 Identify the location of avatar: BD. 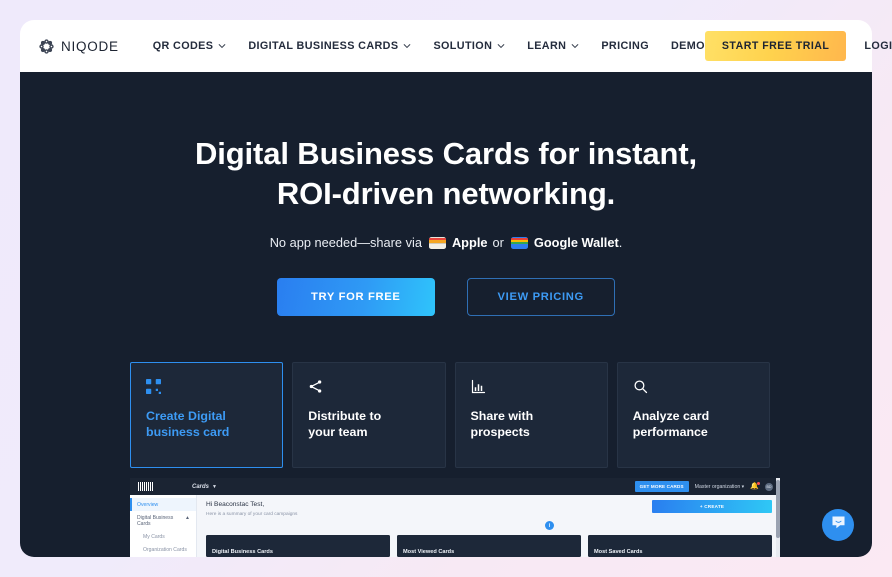
(769, 486).